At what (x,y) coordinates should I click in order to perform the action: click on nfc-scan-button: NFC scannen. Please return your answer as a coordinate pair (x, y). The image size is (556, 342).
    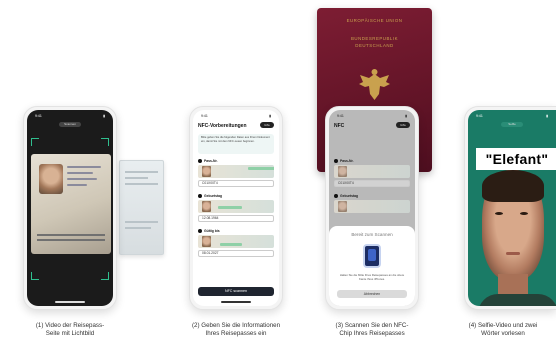
    Looking at the image, I should click on (236, 291).